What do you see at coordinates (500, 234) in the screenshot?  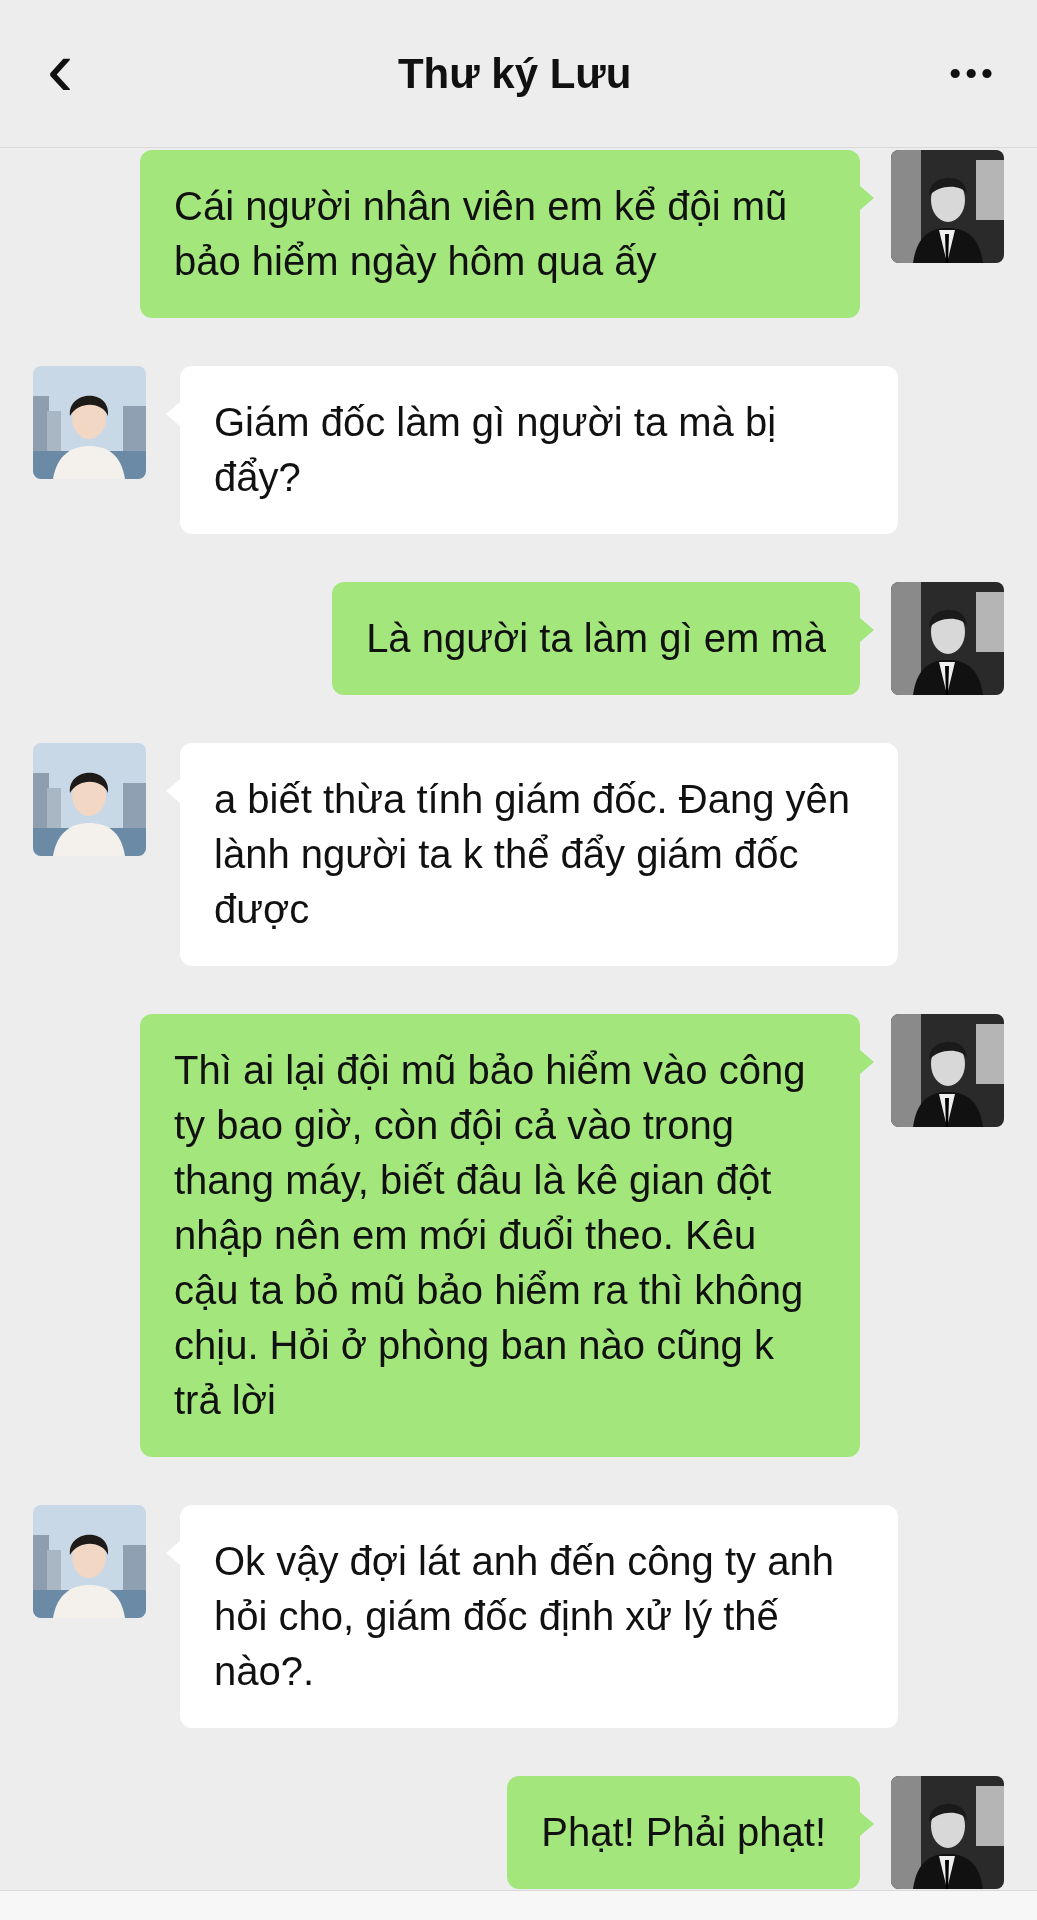 I see `message-bubble: Cái người nhân viên em kể đội mũ bảo hiểm ngày hôm qua ấy` at bounding box center [500, 234].